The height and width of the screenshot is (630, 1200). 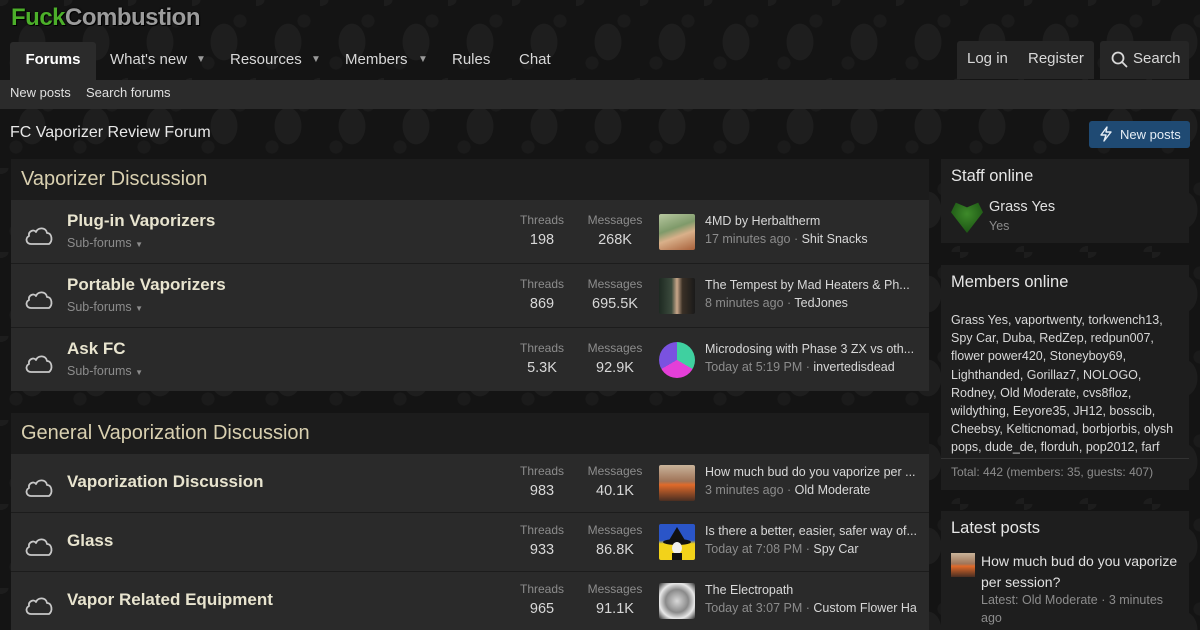 I want to click on register-link: Register, so click(x=1056, y=59).